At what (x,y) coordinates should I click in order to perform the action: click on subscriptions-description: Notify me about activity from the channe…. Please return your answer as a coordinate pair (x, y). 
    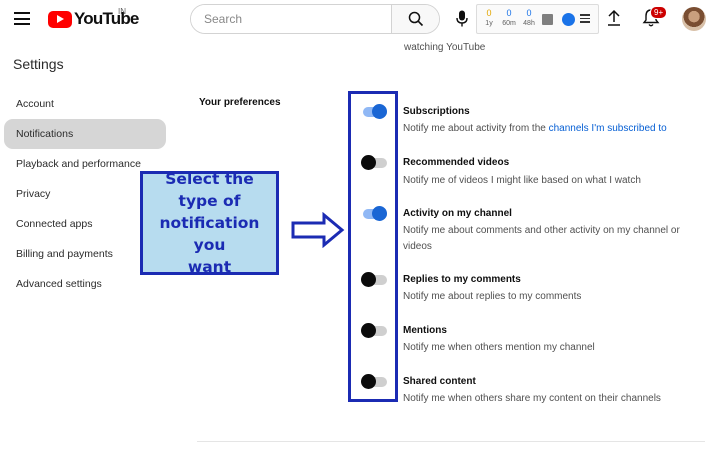
    Looking at the image, I should click on (555, 129).